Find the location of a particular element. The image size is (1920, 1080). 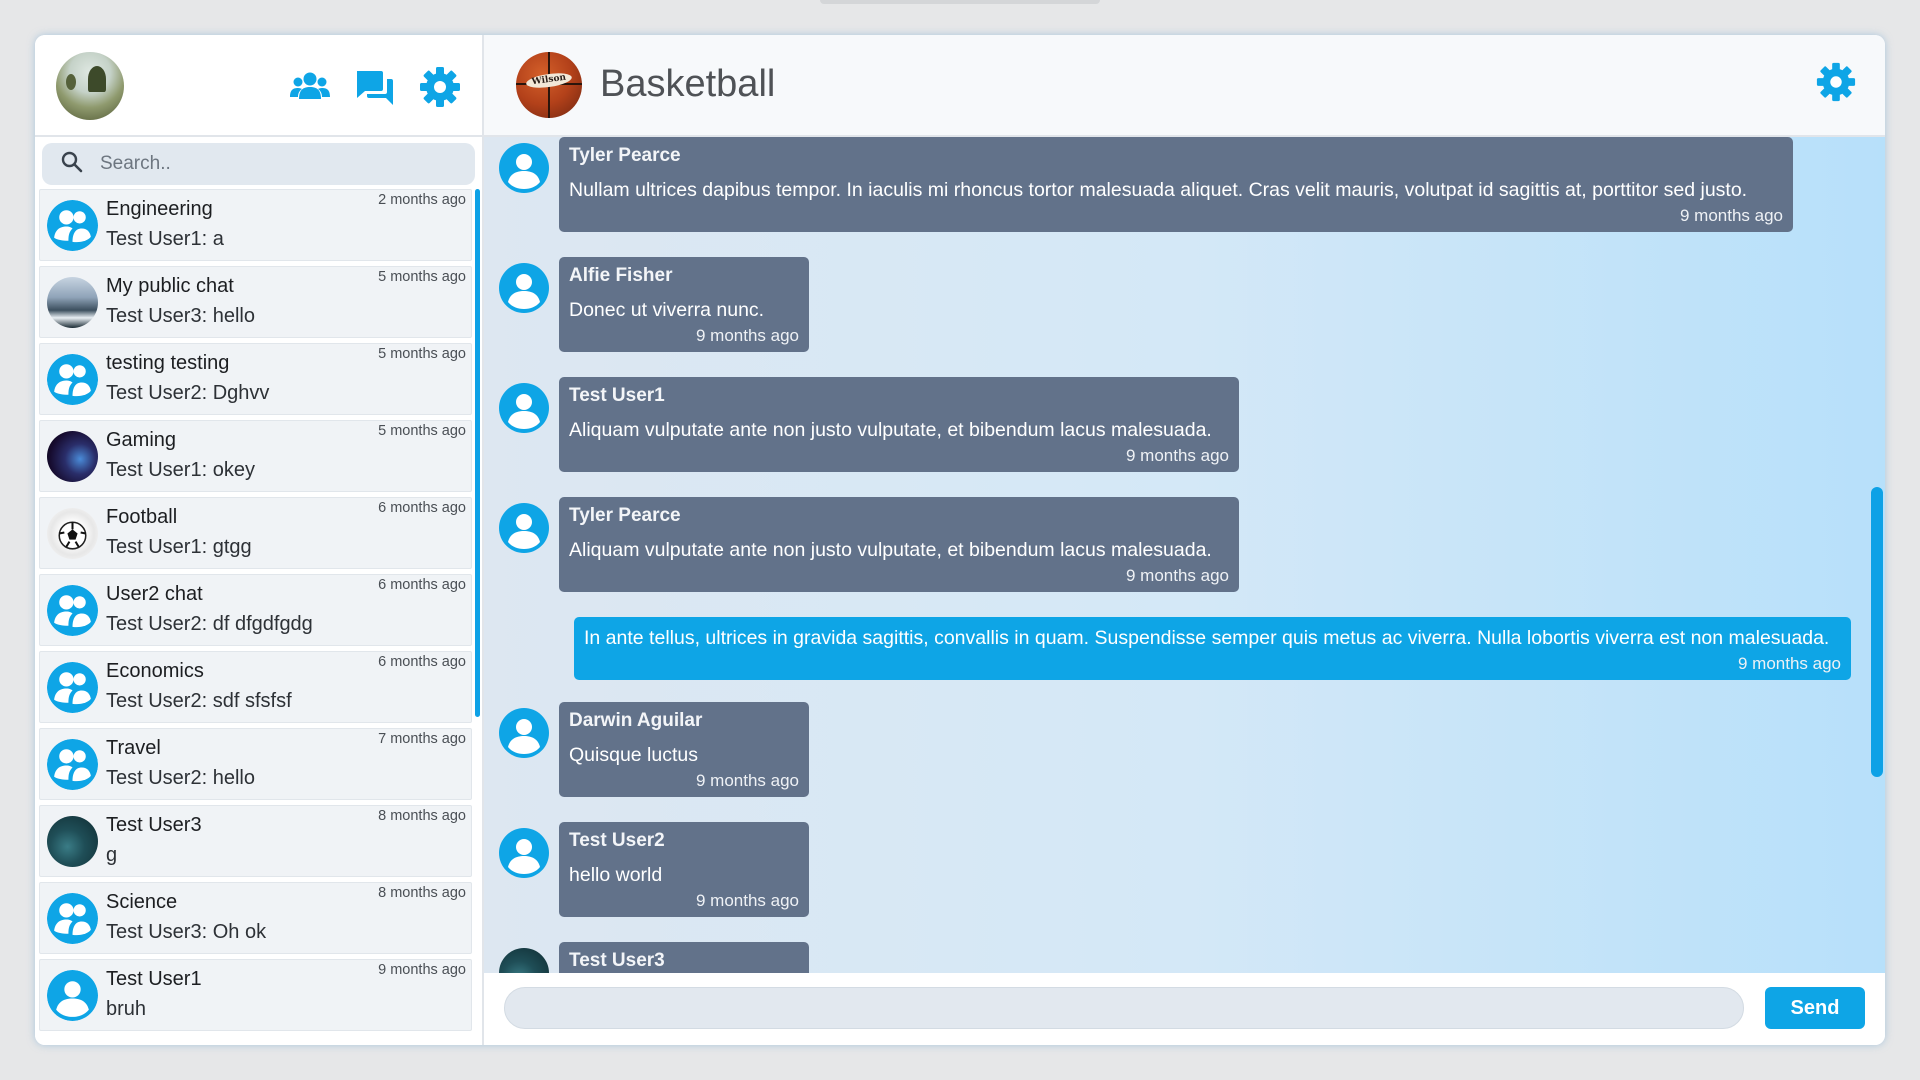

chat-last-message: Test User3: Oh ok is located at coordinates (186, 932).